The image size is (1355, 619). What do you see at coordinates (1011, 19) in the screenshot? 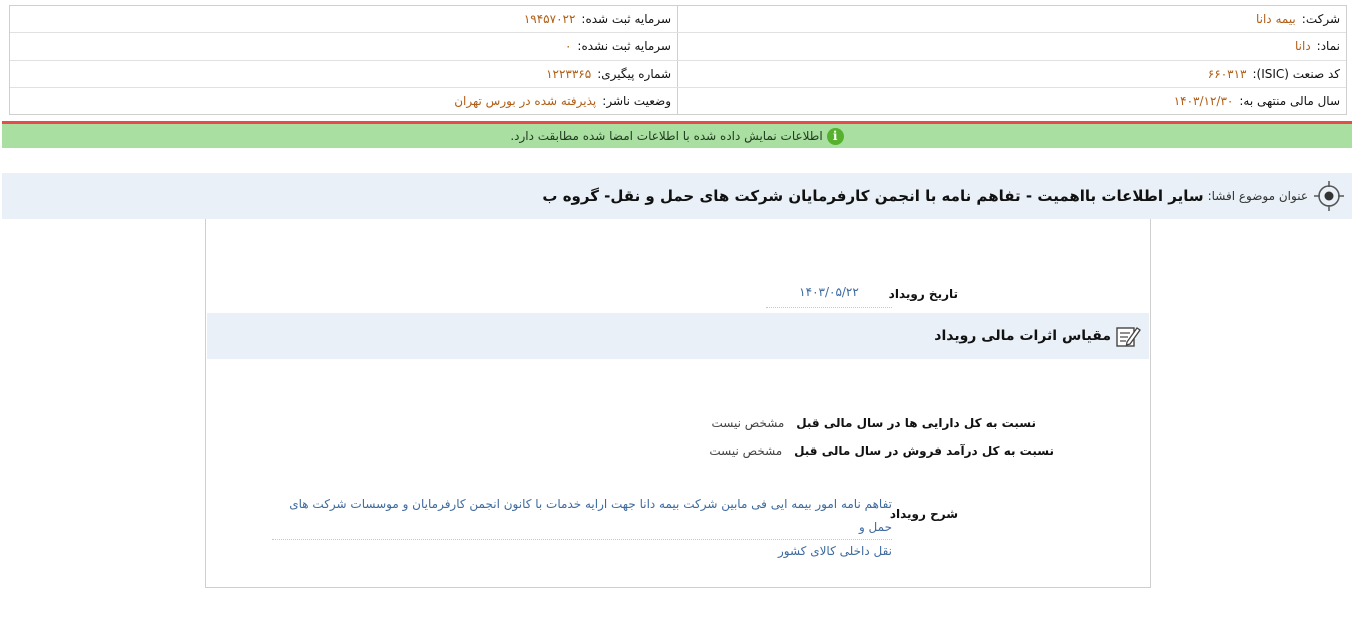
I see `company-name-cell: شرکت: بیمه دانا` at bounding box center [1011, 19].